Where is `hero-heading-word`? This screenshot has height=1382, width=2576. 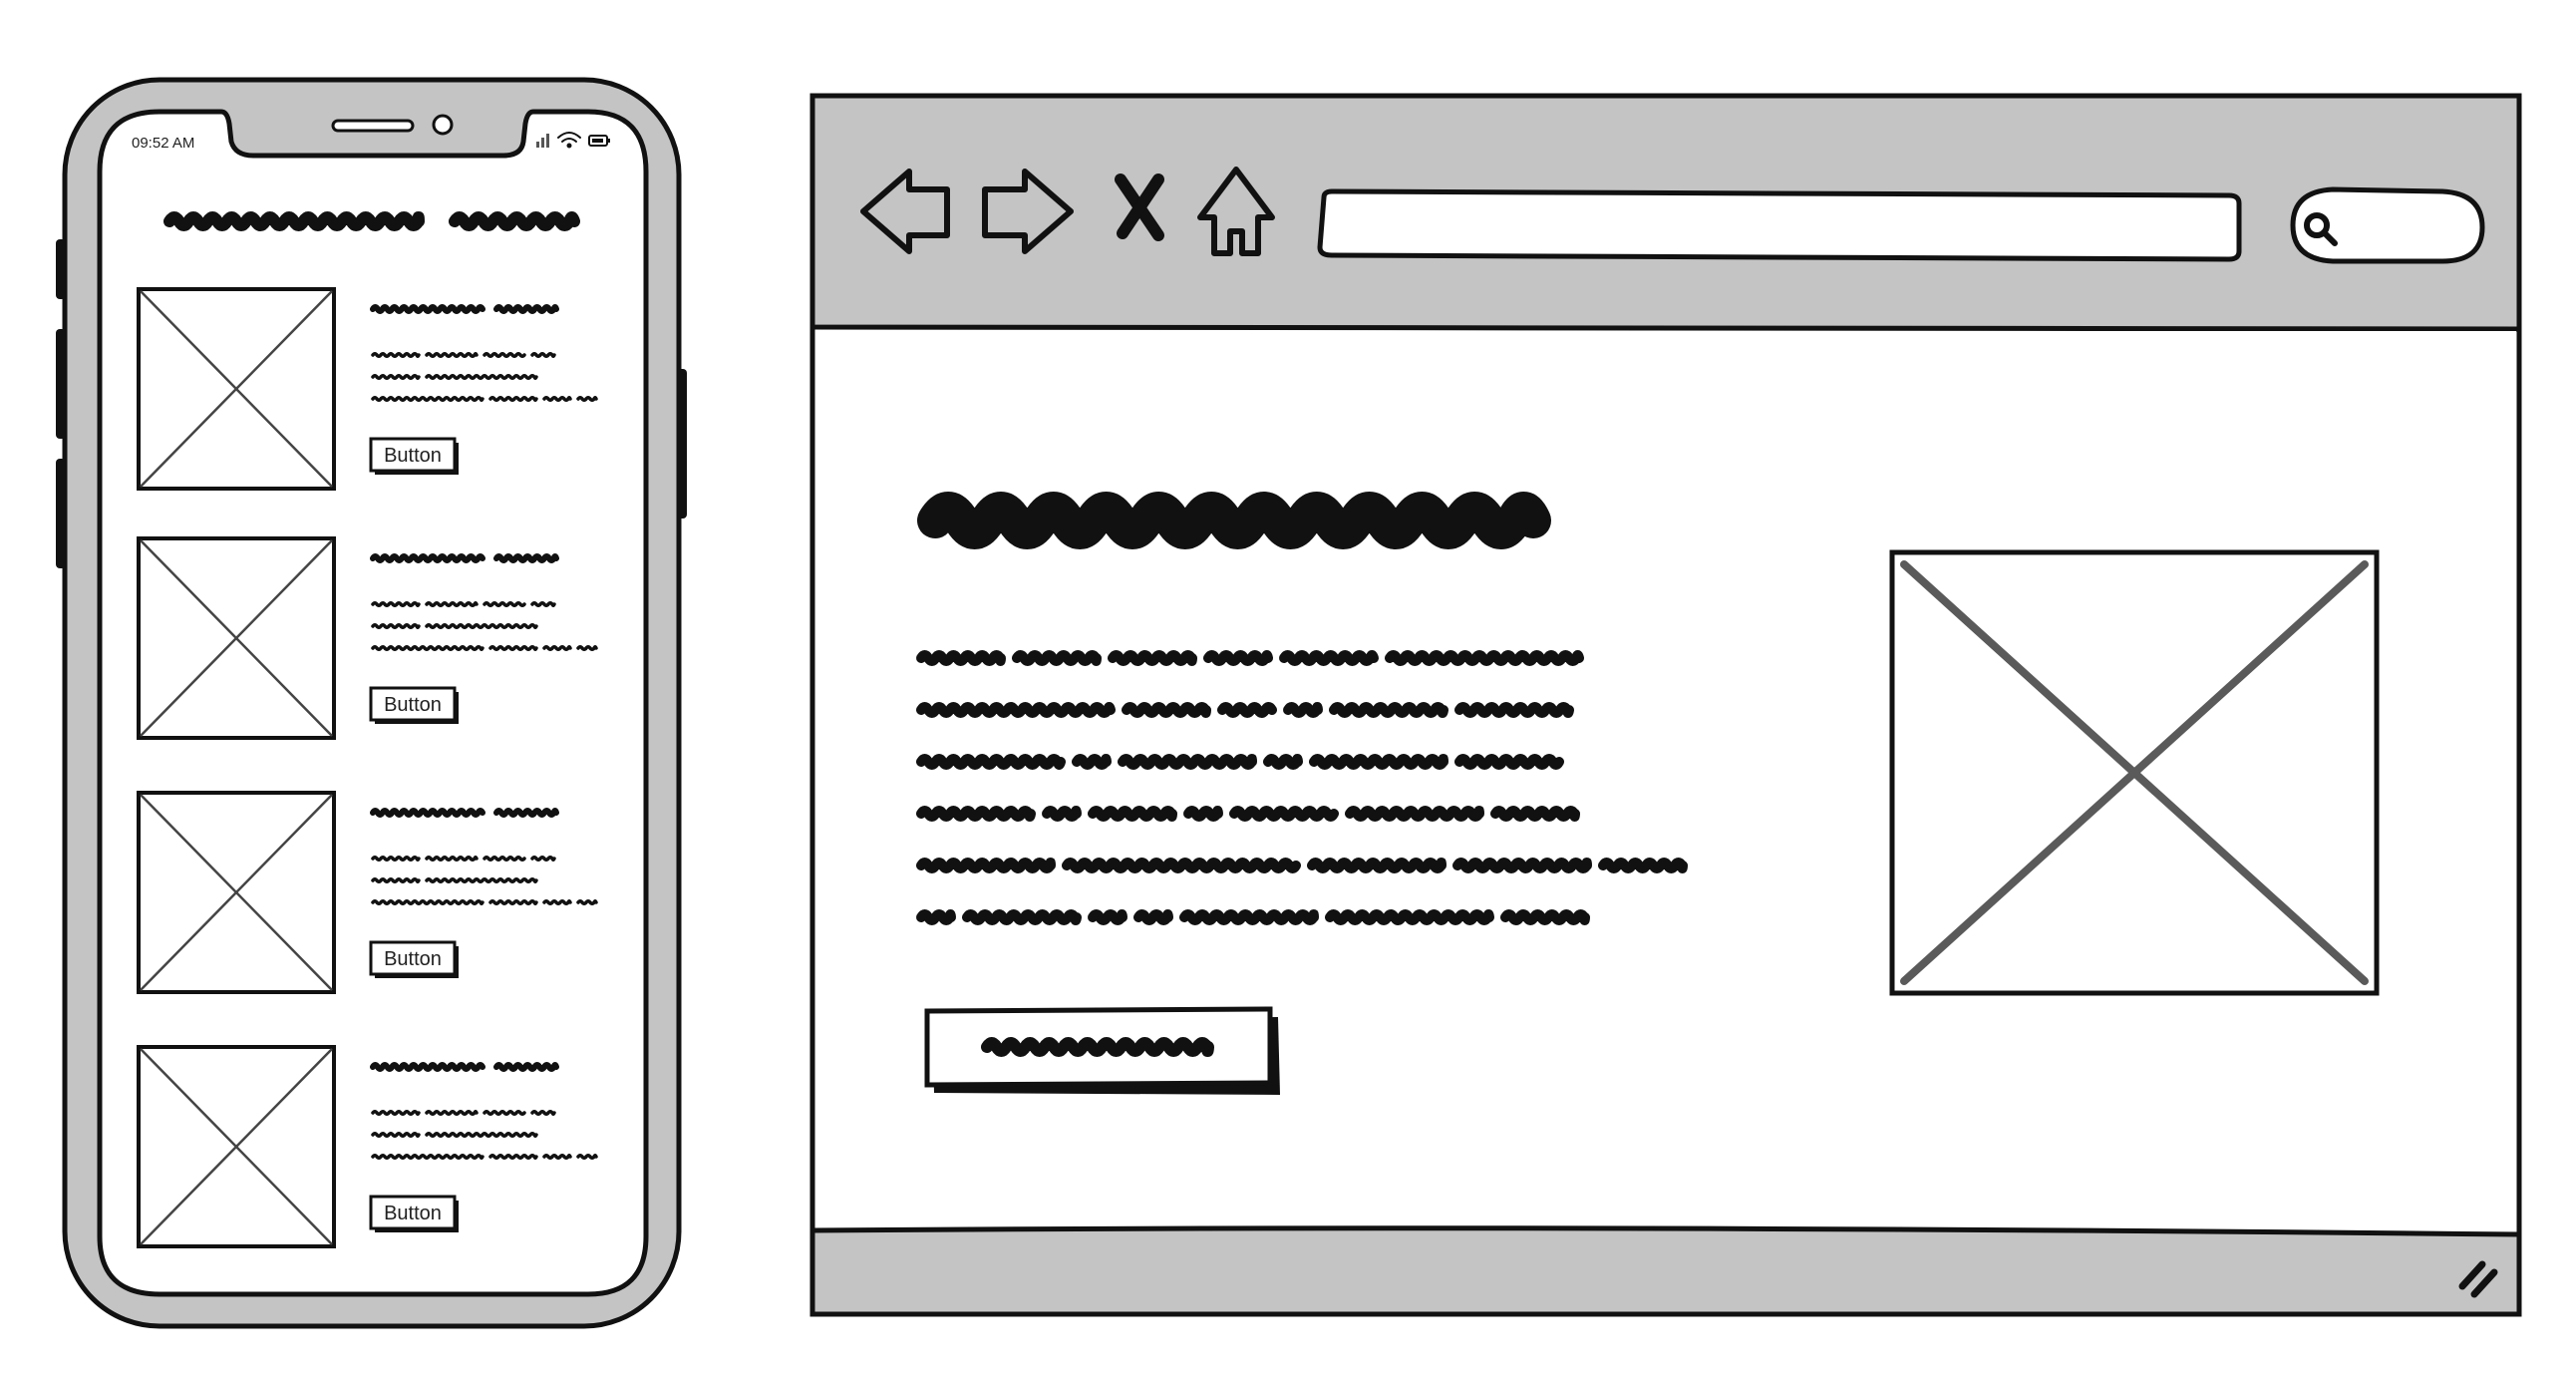
hero-heading-word is located at coordinates (1234, 521).